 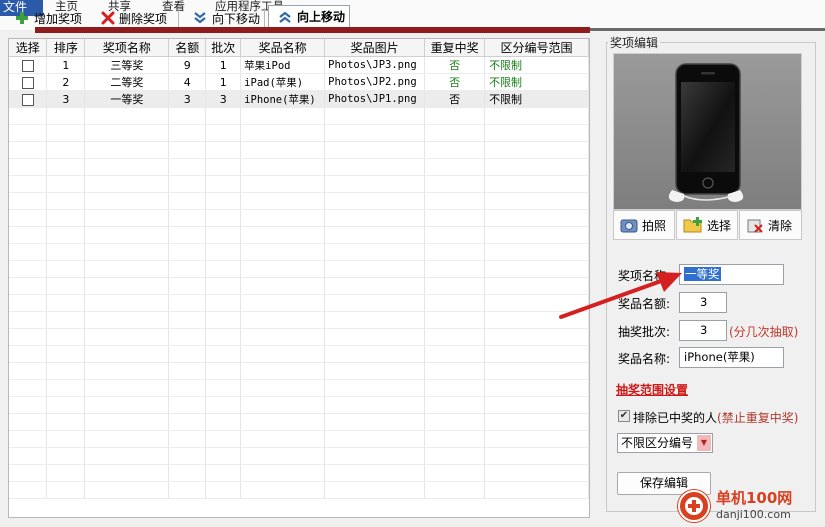 What do you see at coordinates (187, 48) in the screenshot?
I see `col-header-quota: 名额` at bounding box center [187, 48].